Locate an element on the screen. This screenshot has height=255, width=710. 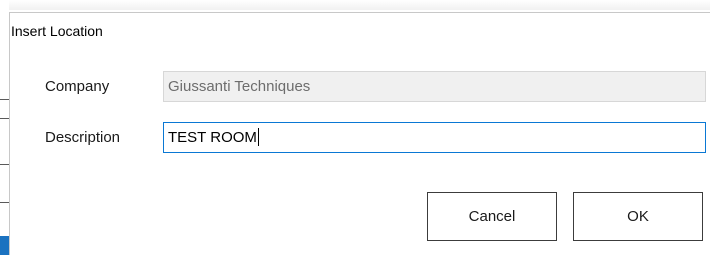
description-label: Description is located at coordinates (83, 137).